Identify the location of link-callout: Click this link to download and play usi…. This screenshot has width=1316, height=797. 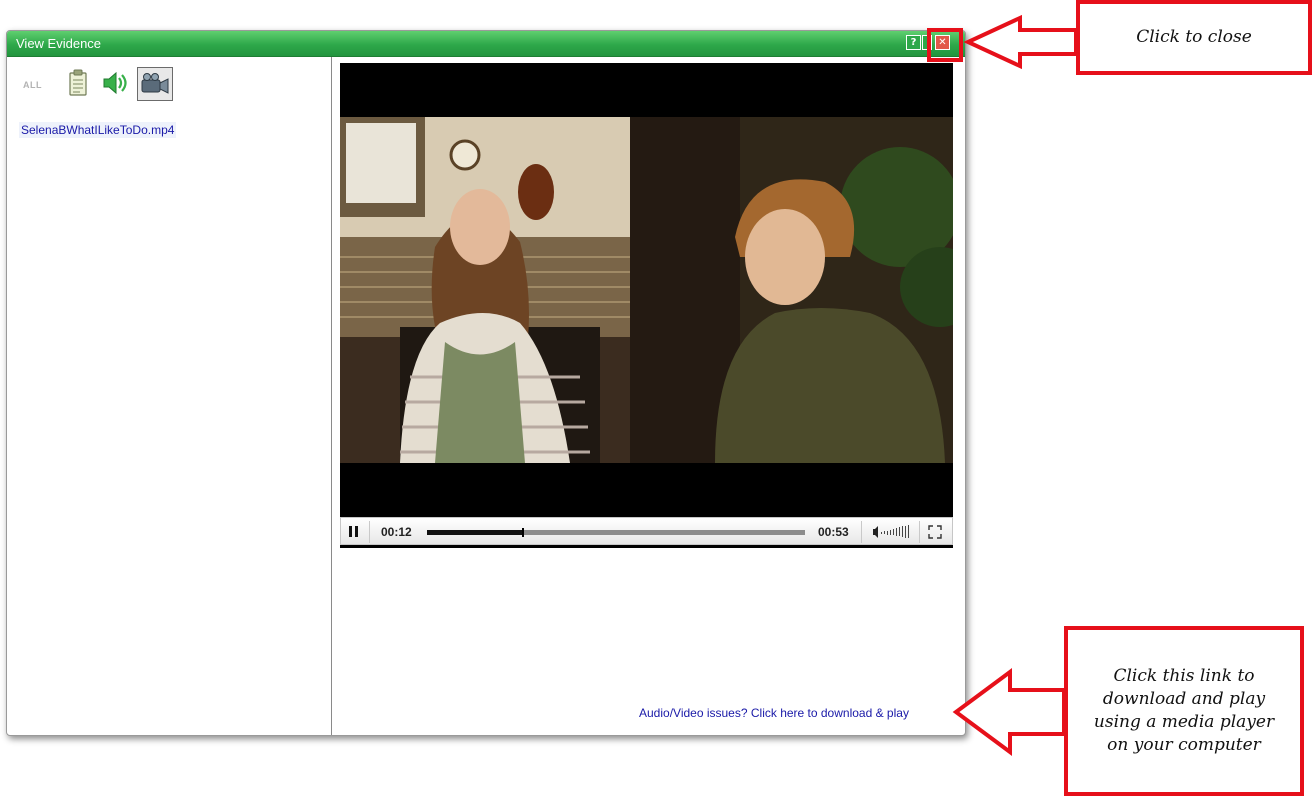
(1184, 711).